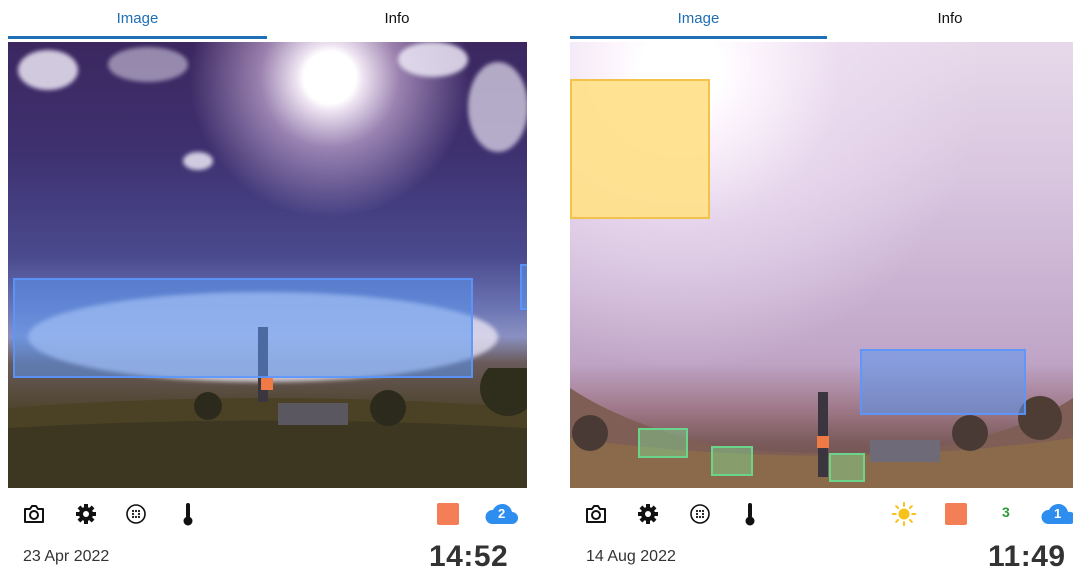 The width and height of the screenshot is (1073, 574). I want to click on cloud-badge-icon: 2, so click(502, 514).